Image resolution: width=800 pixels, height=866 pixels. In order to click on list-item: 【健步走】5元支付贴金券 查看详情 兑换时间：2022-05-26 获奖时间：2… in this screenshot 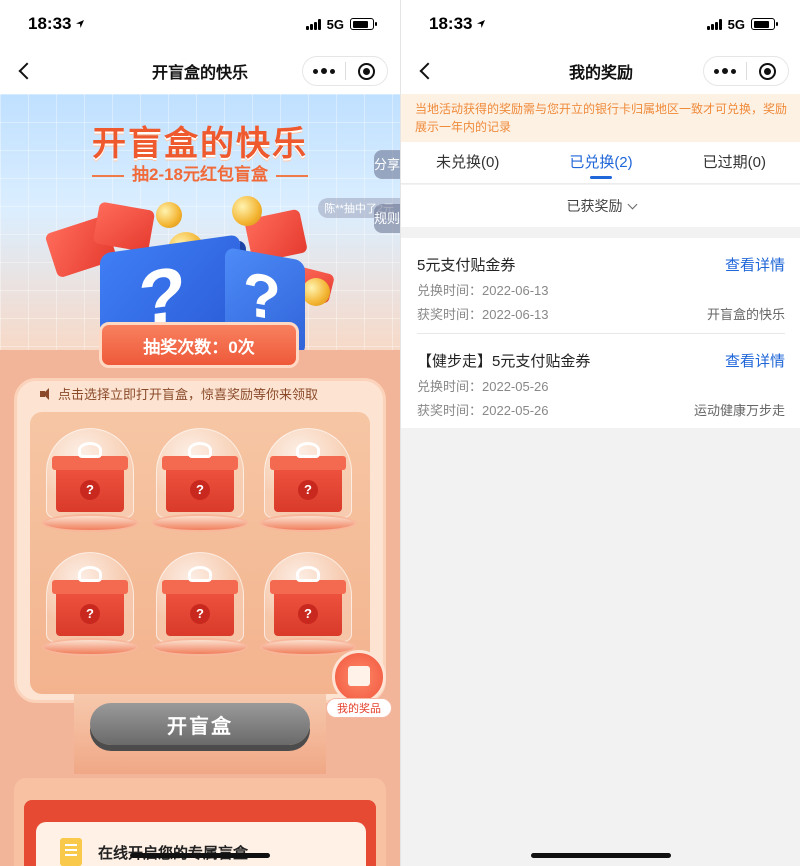, I will do `click(601, 381)`.